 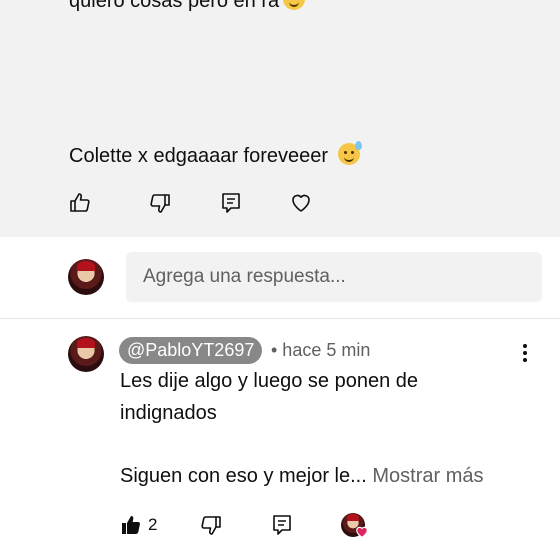 I want to click on divider, so click(x=280, y=318).